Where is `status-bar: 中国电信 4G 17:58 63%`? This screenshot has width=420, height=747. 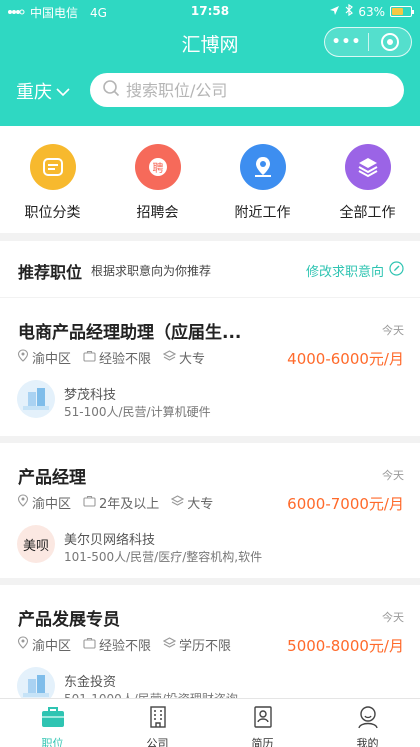
status-bar: 中国电信 4G 17:58 63% is located at coordinates (210, 11).